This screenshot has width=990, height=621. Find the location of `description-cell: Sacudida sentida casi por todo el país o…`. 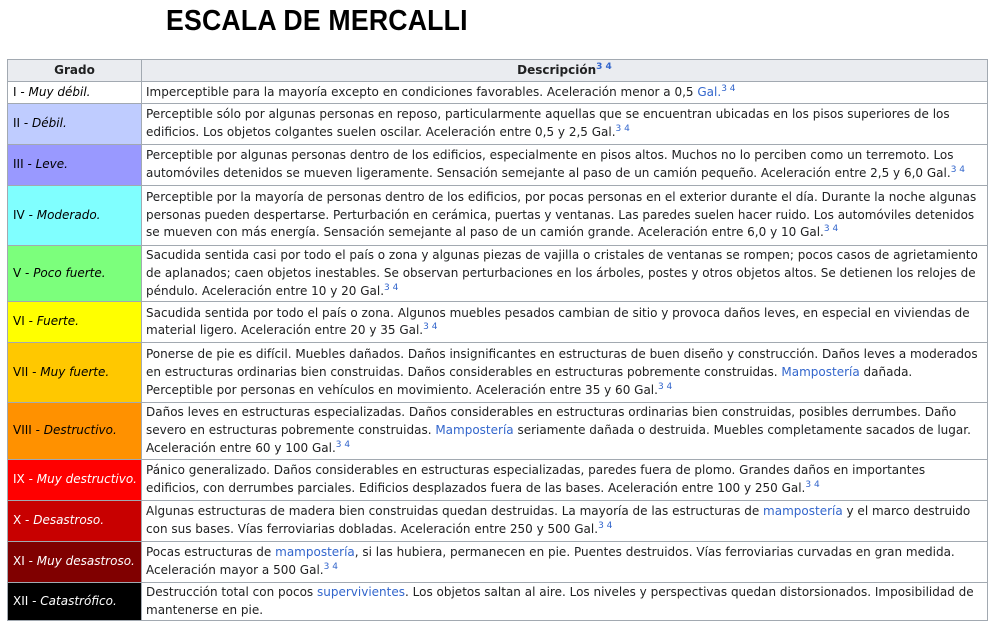

description-cell: Sacudida sentida casi por todo el país o… is located at coordinates (564, 273).